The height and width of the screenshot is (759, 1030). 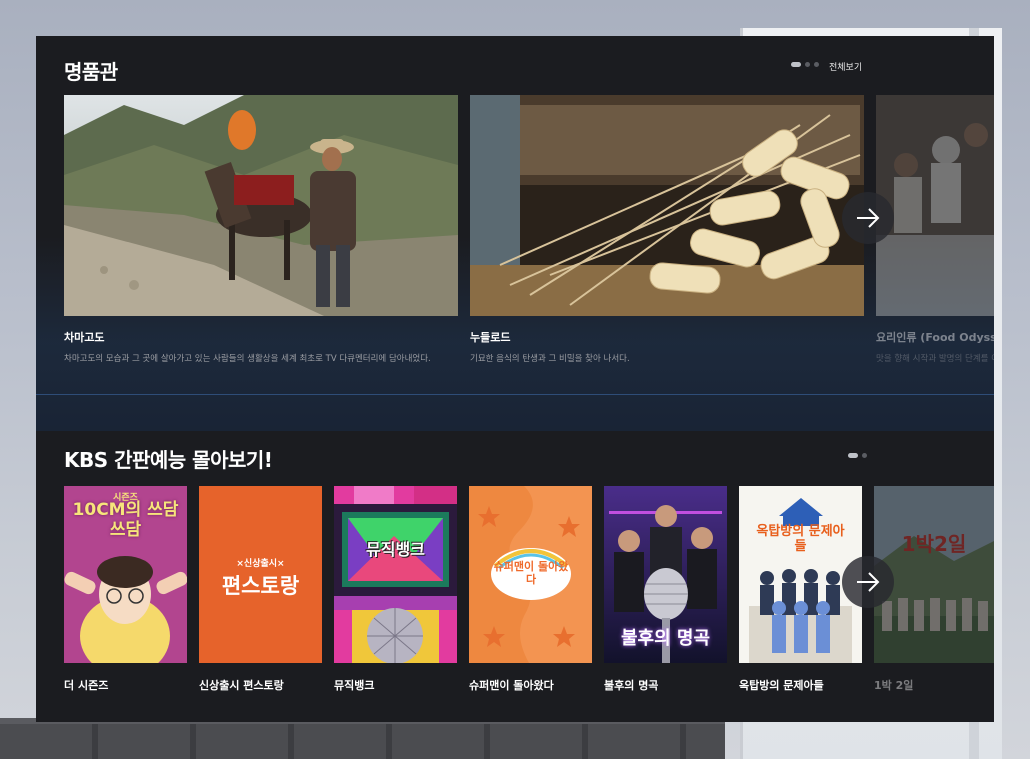 What do you see at coordinates (894, 685) in the screenshot?
I see `card-title: 1박 2일` at bounding box center [894, 685].